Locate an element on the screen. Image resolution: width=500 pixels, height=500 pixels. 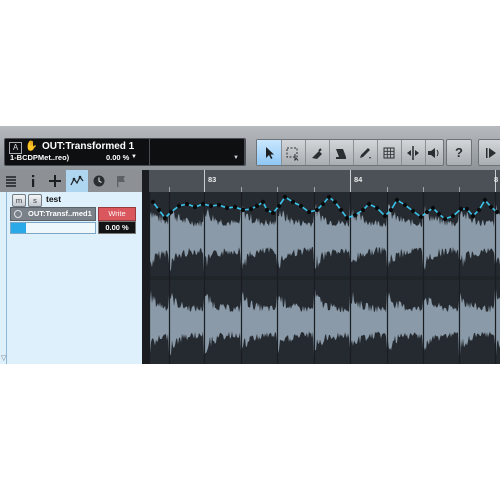
arrow-tool-button is located at coordinates (269, 152).